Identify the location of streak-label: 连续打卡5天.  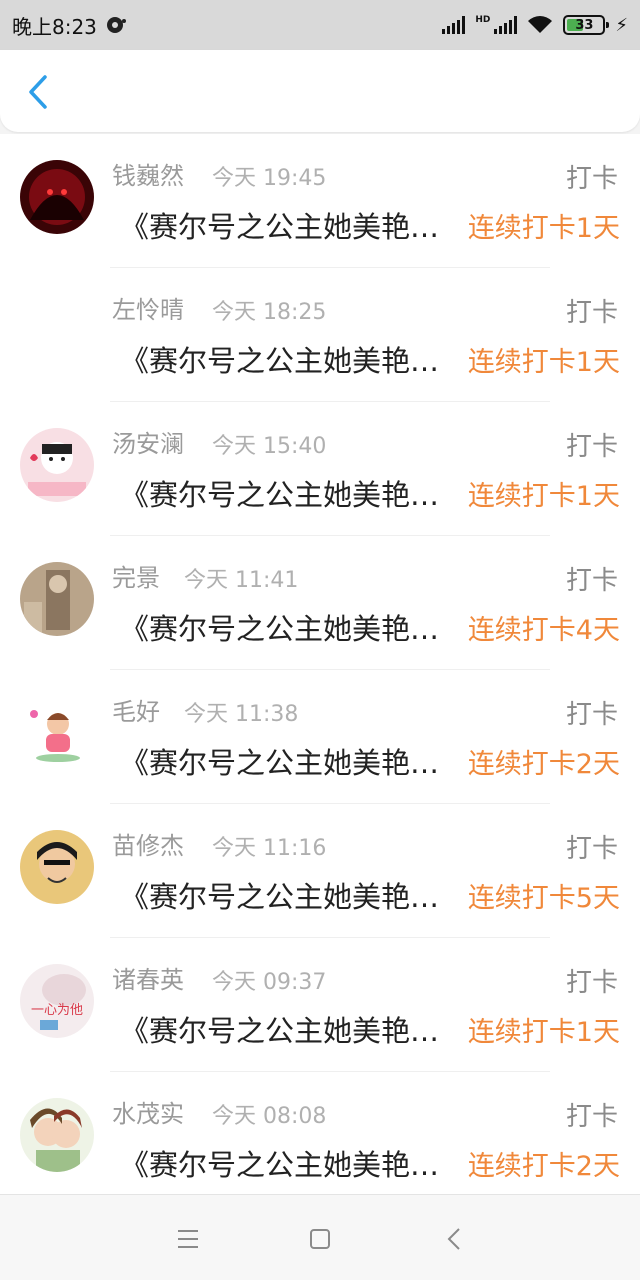
(543, 898).